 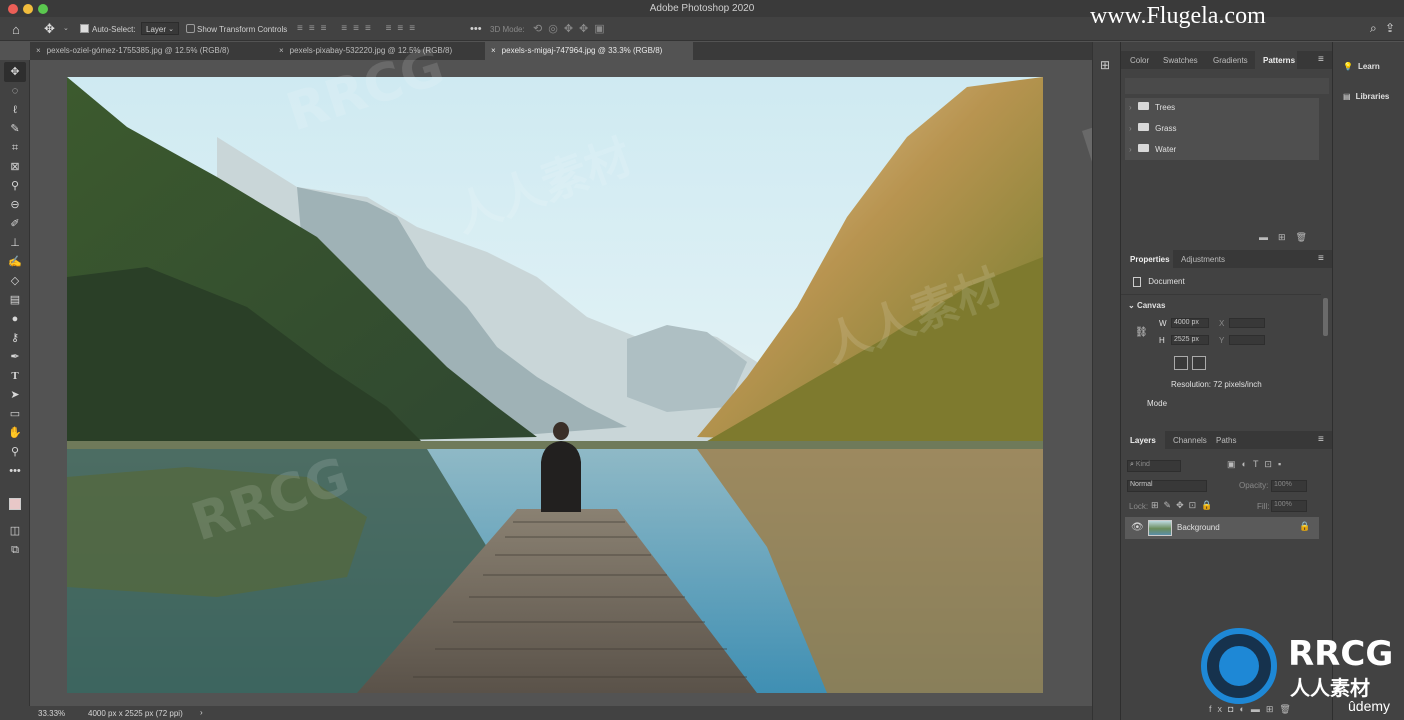 What do you see at coordinates (1157, 403) in the screenshot?
I see `mode-label: Mode` at bounding box center [1157, 403].